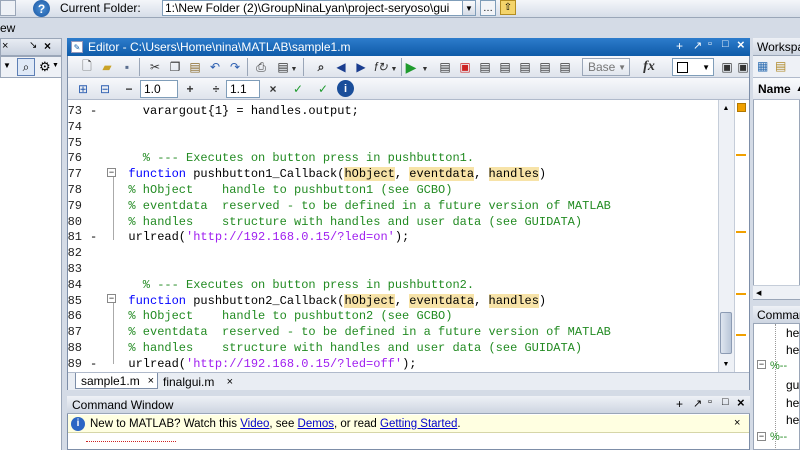  I want to click on workspace-hscrollbar: ◀, so click(776, 292).